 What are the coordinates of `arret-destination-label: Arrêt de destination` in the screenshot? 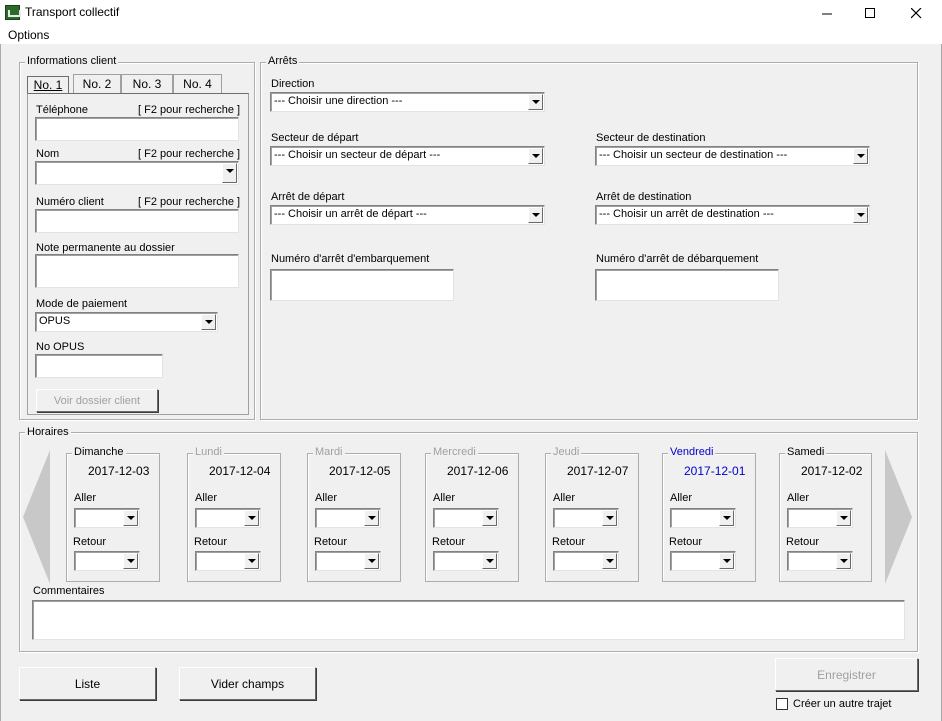 It's located at (644, 197).